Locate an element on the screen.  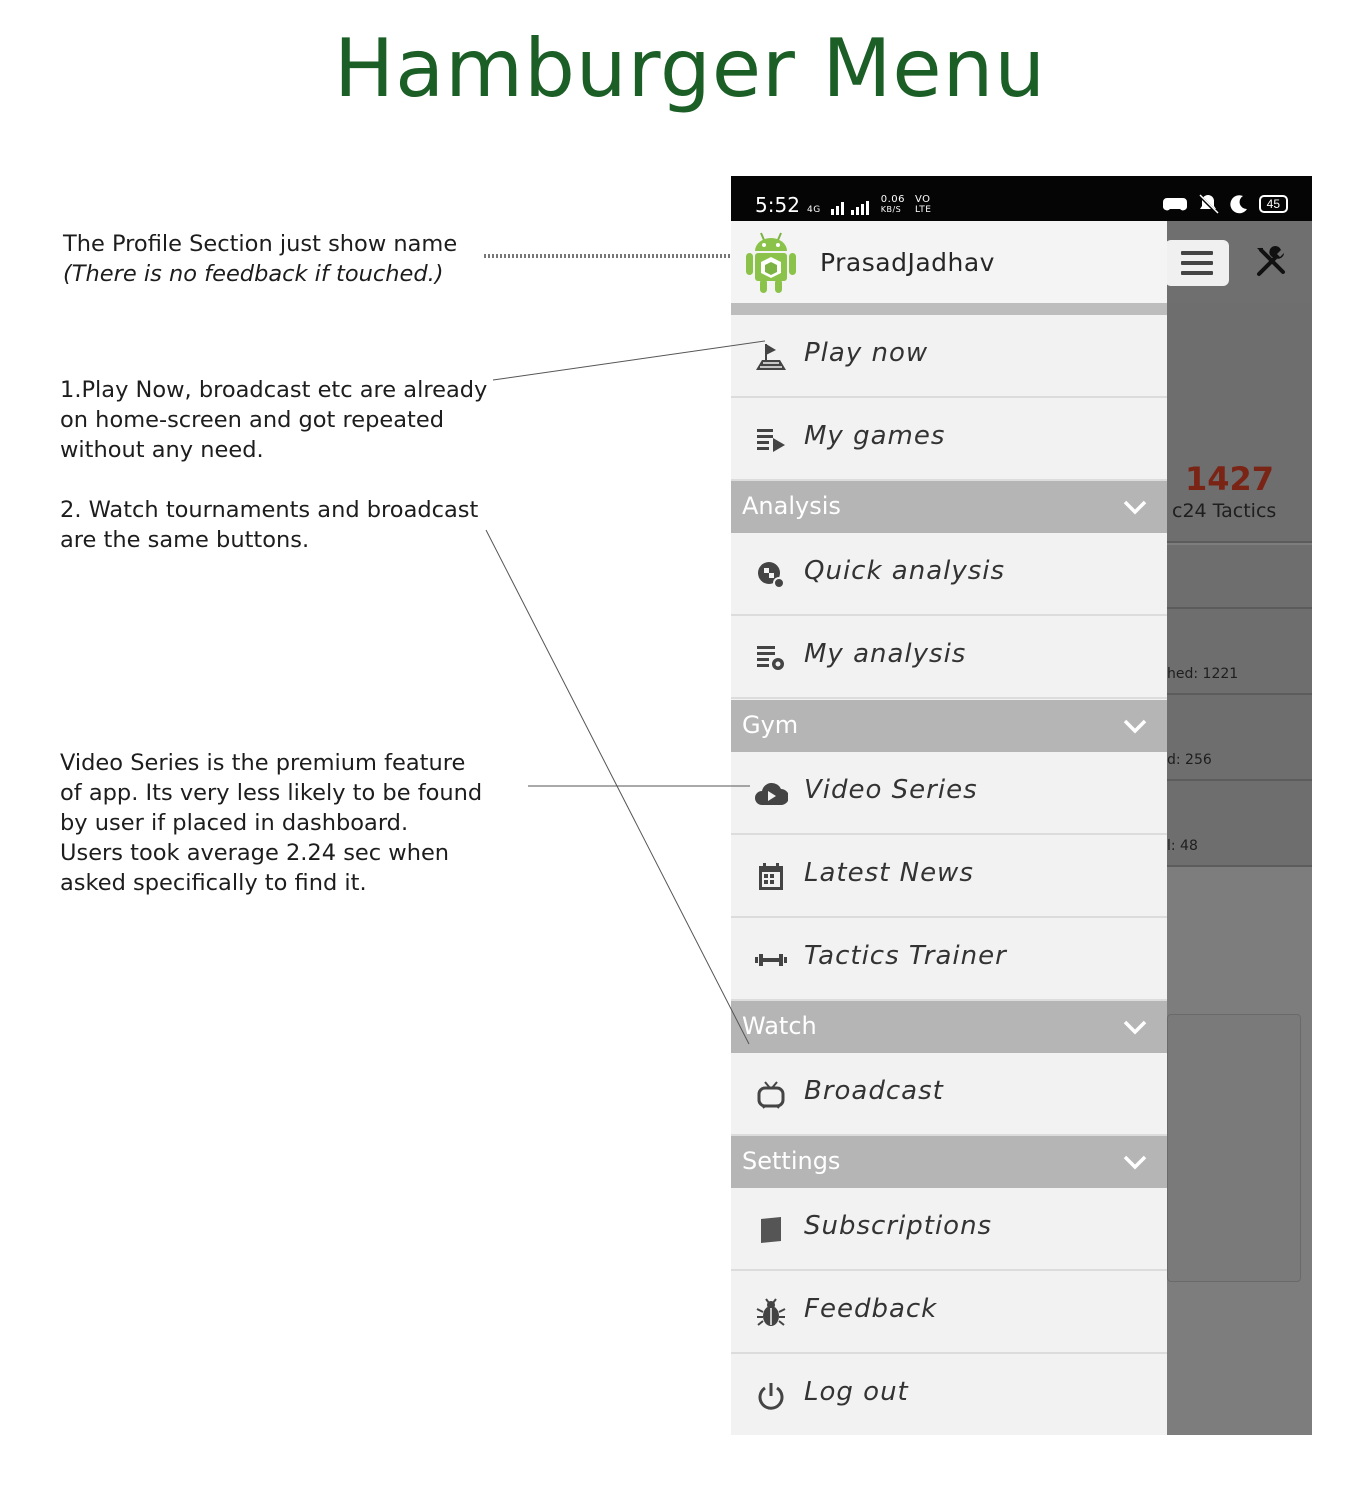
section-header-settings: Settings is located at coordinates (949, 1162).